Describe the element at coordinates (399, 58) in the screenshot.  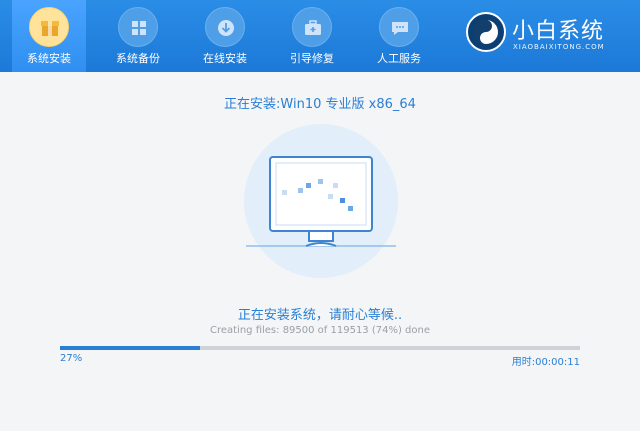
I see `nav-label: 人工服务` at that location.